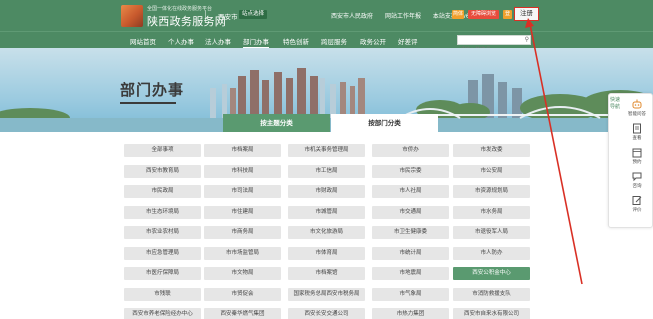 This screenshot has width=653, height=319. What do you see at coordinates (218, 41) in the screenshot?
I see `nav-corporate: 法人办事` at bounding box center [218, 41].